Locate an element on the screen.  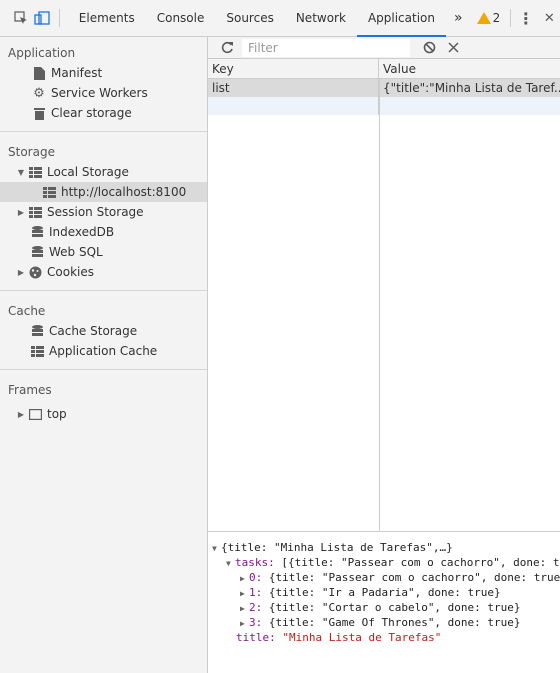
sidebar-item-session-storage: ▶ Session Storage is located at coordinates (103, 212).